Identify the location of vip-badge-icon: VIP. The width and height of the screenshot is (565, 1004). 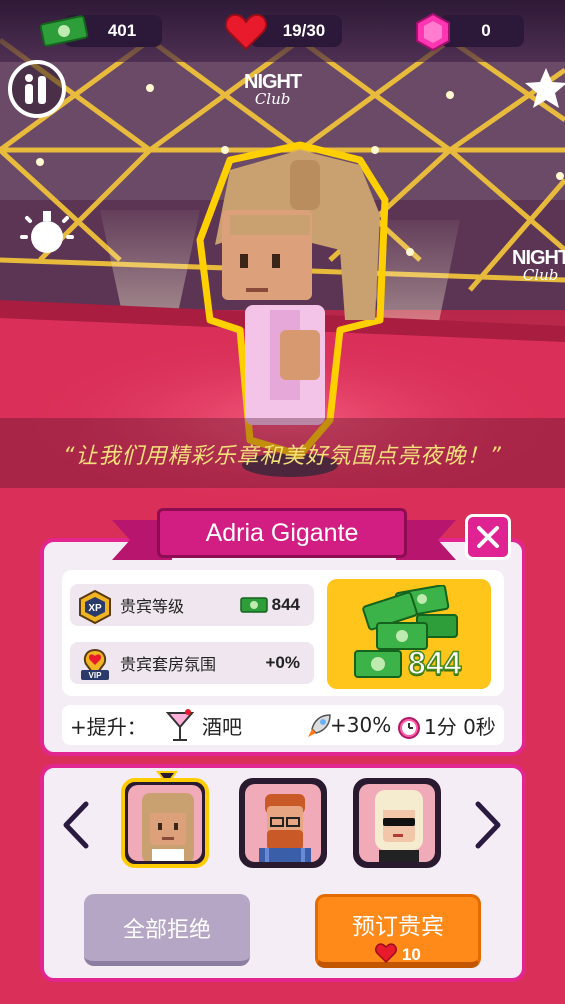
(95, 664).